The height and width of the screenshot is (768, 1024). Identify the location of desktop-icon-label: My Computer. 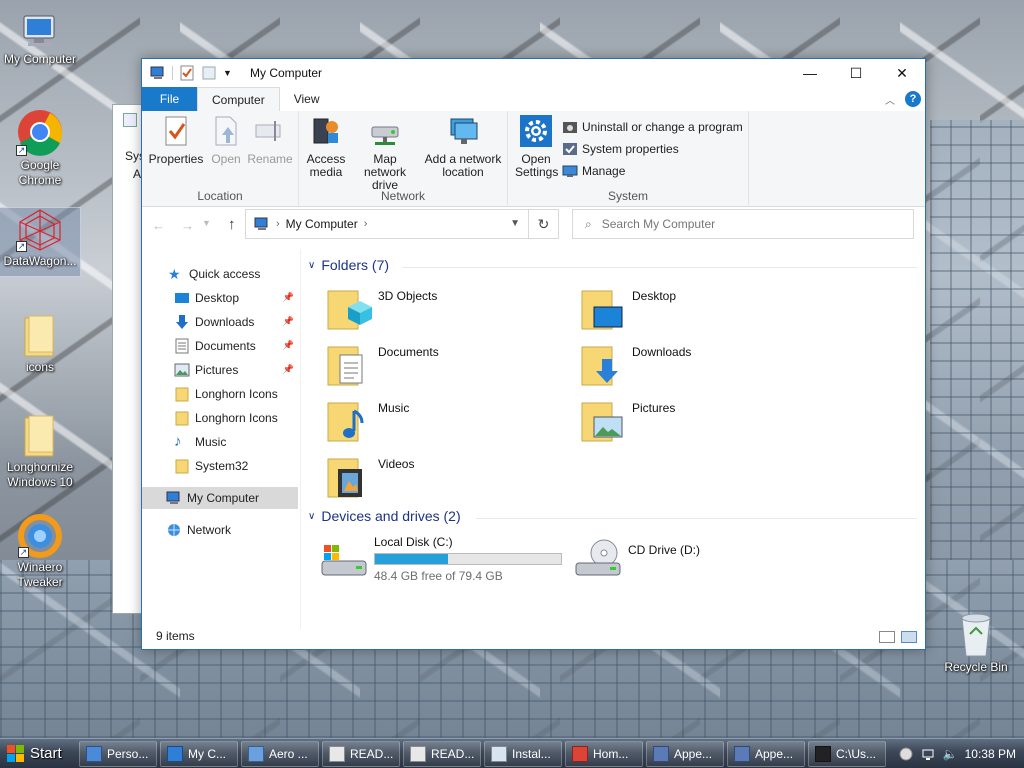
(40, 59).